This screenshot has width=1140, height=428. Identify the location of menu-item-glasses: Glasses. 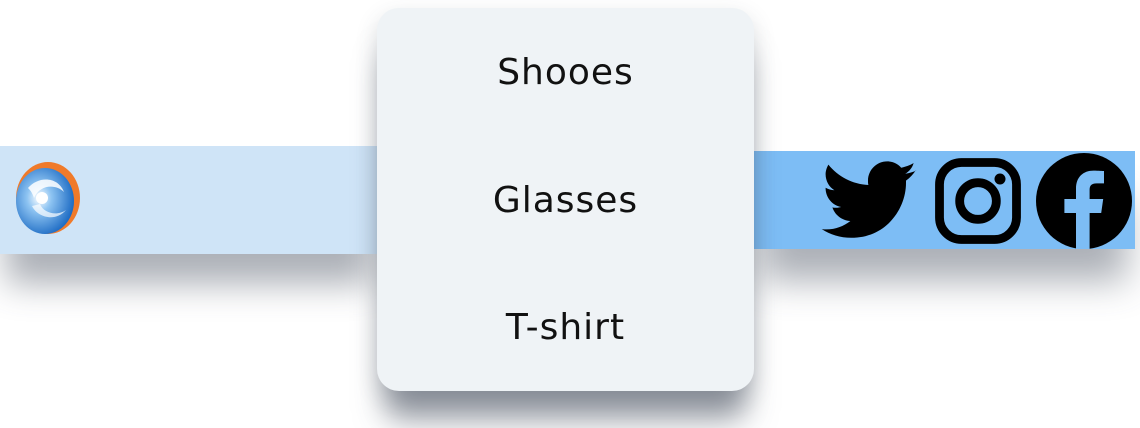
(565, 200).